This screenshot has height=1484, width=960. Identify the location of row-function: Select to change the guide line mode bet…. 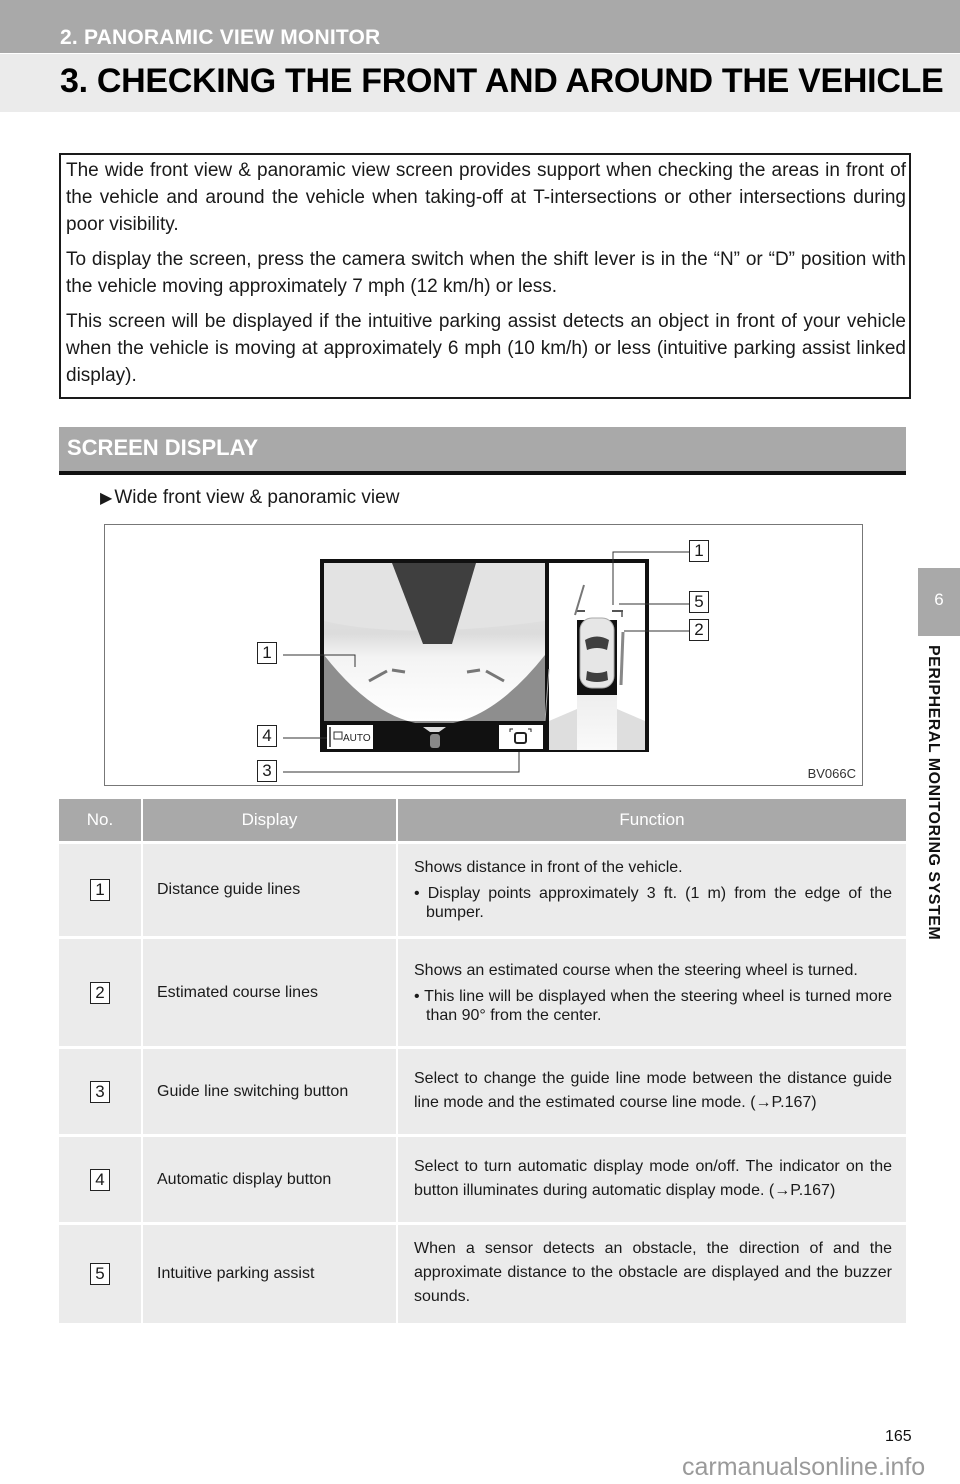
(651, 1091).